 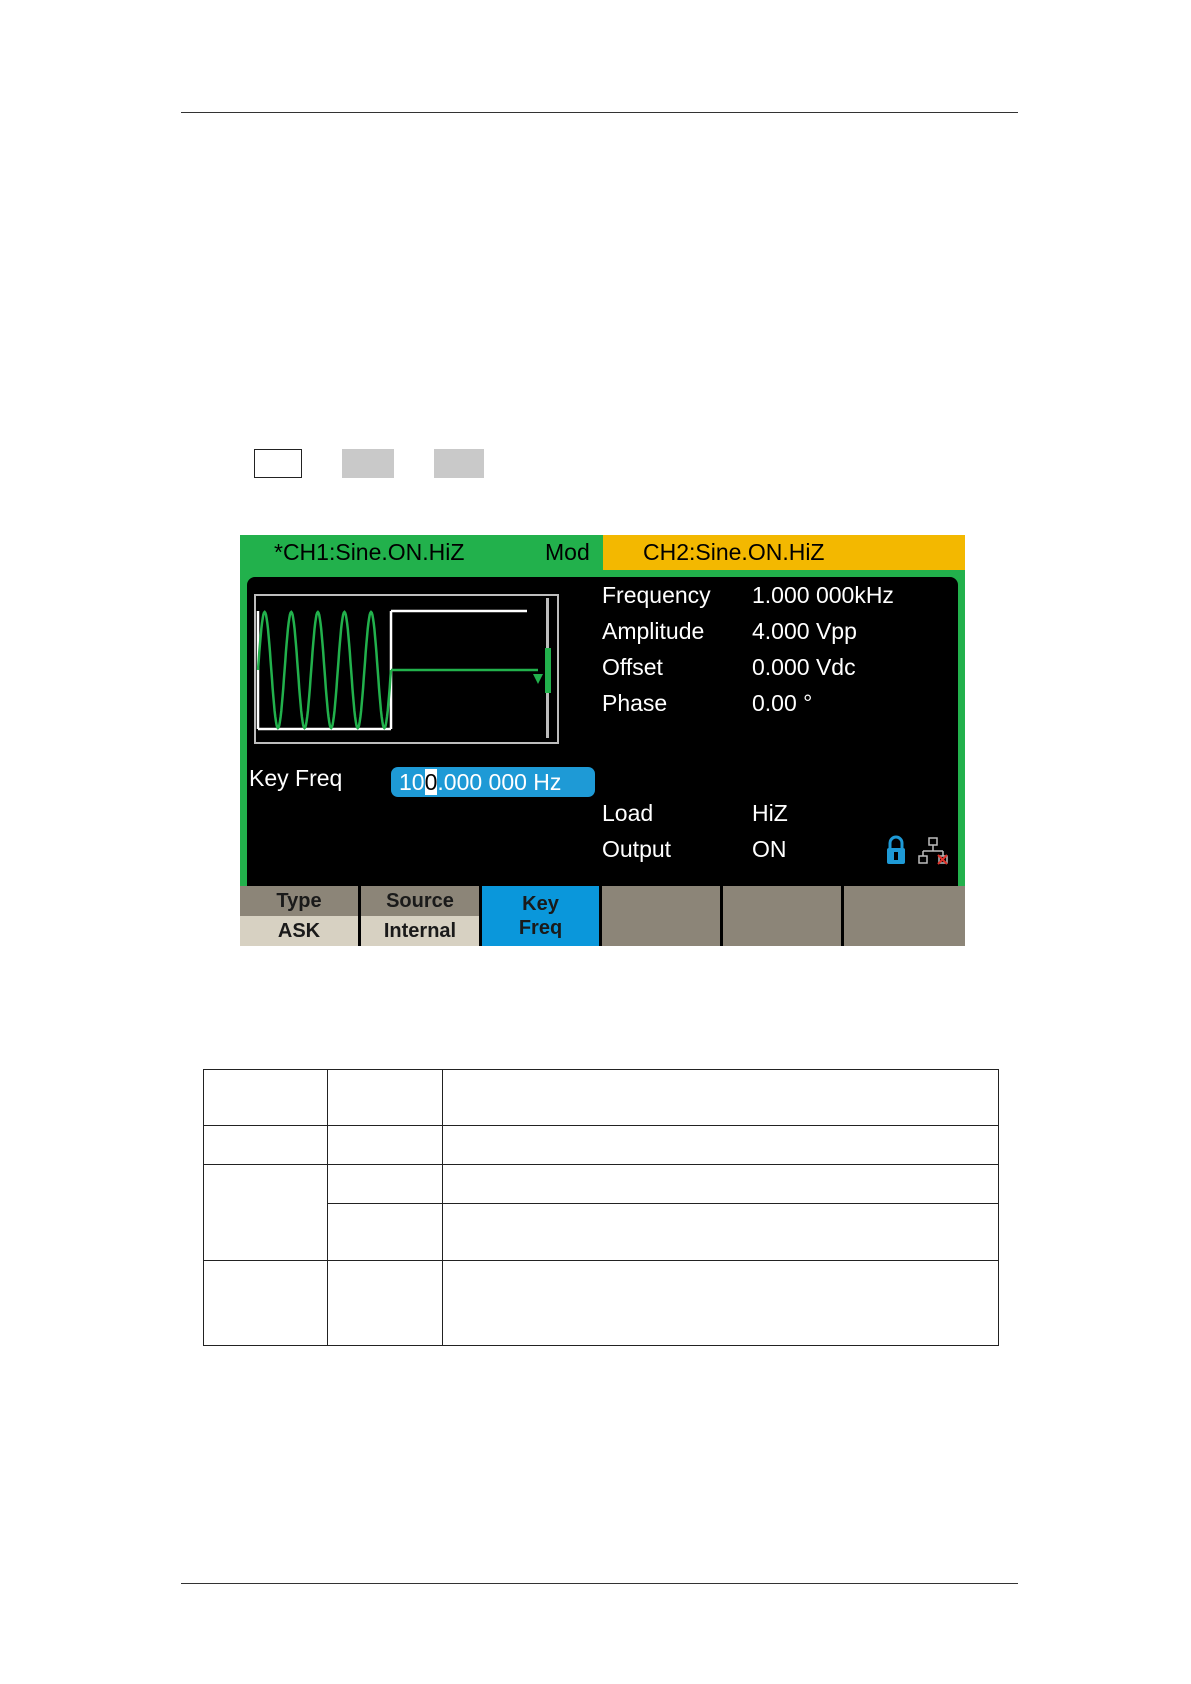 I want to click on key-freq-cursor-digit: 0, so click(x=431, y=782).